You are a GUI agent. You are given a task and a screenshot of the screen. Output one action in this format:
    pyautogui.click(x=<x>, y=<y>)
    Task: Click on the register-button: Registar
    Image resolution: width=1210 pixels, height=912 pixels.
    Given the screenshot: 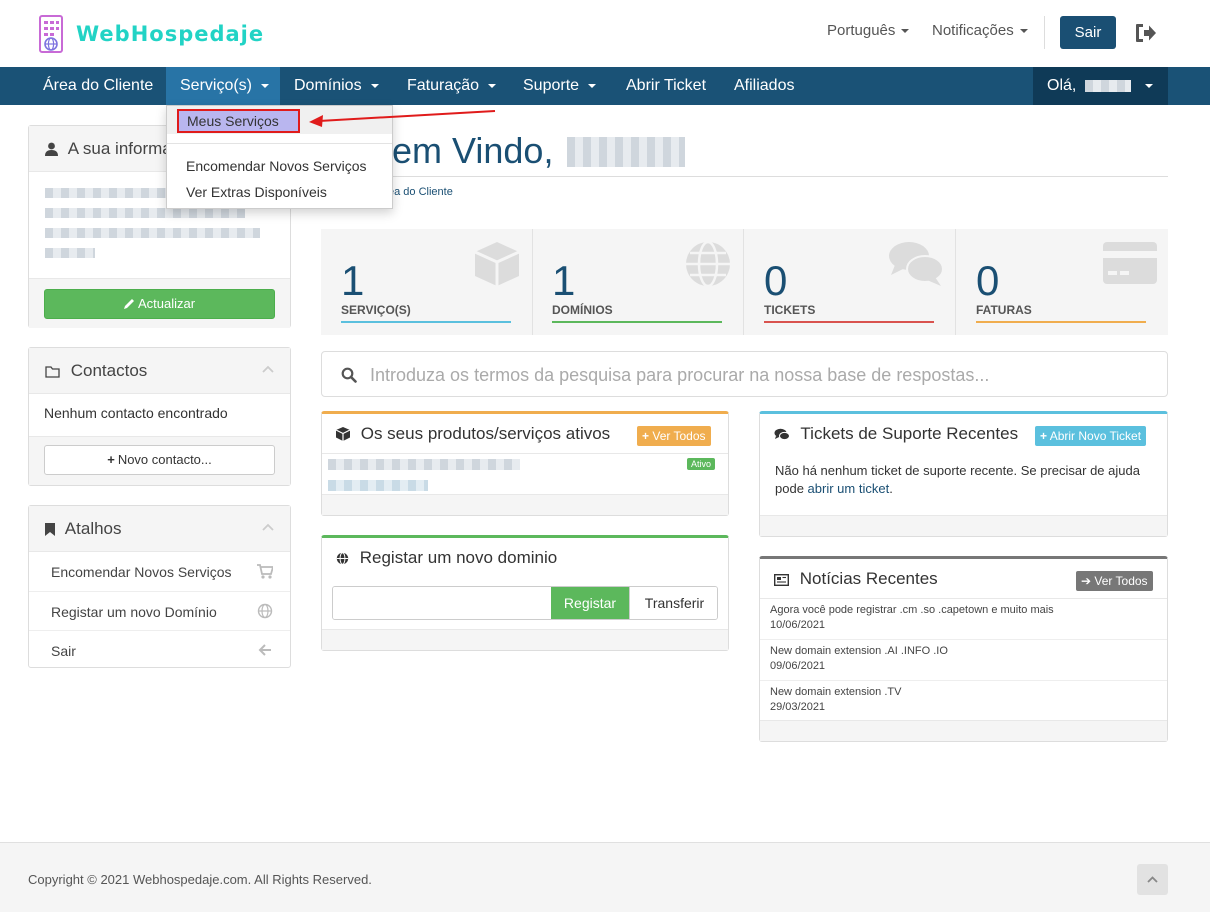 What is the action you would take?
    pyautogui.click(x=590, y=603)
    